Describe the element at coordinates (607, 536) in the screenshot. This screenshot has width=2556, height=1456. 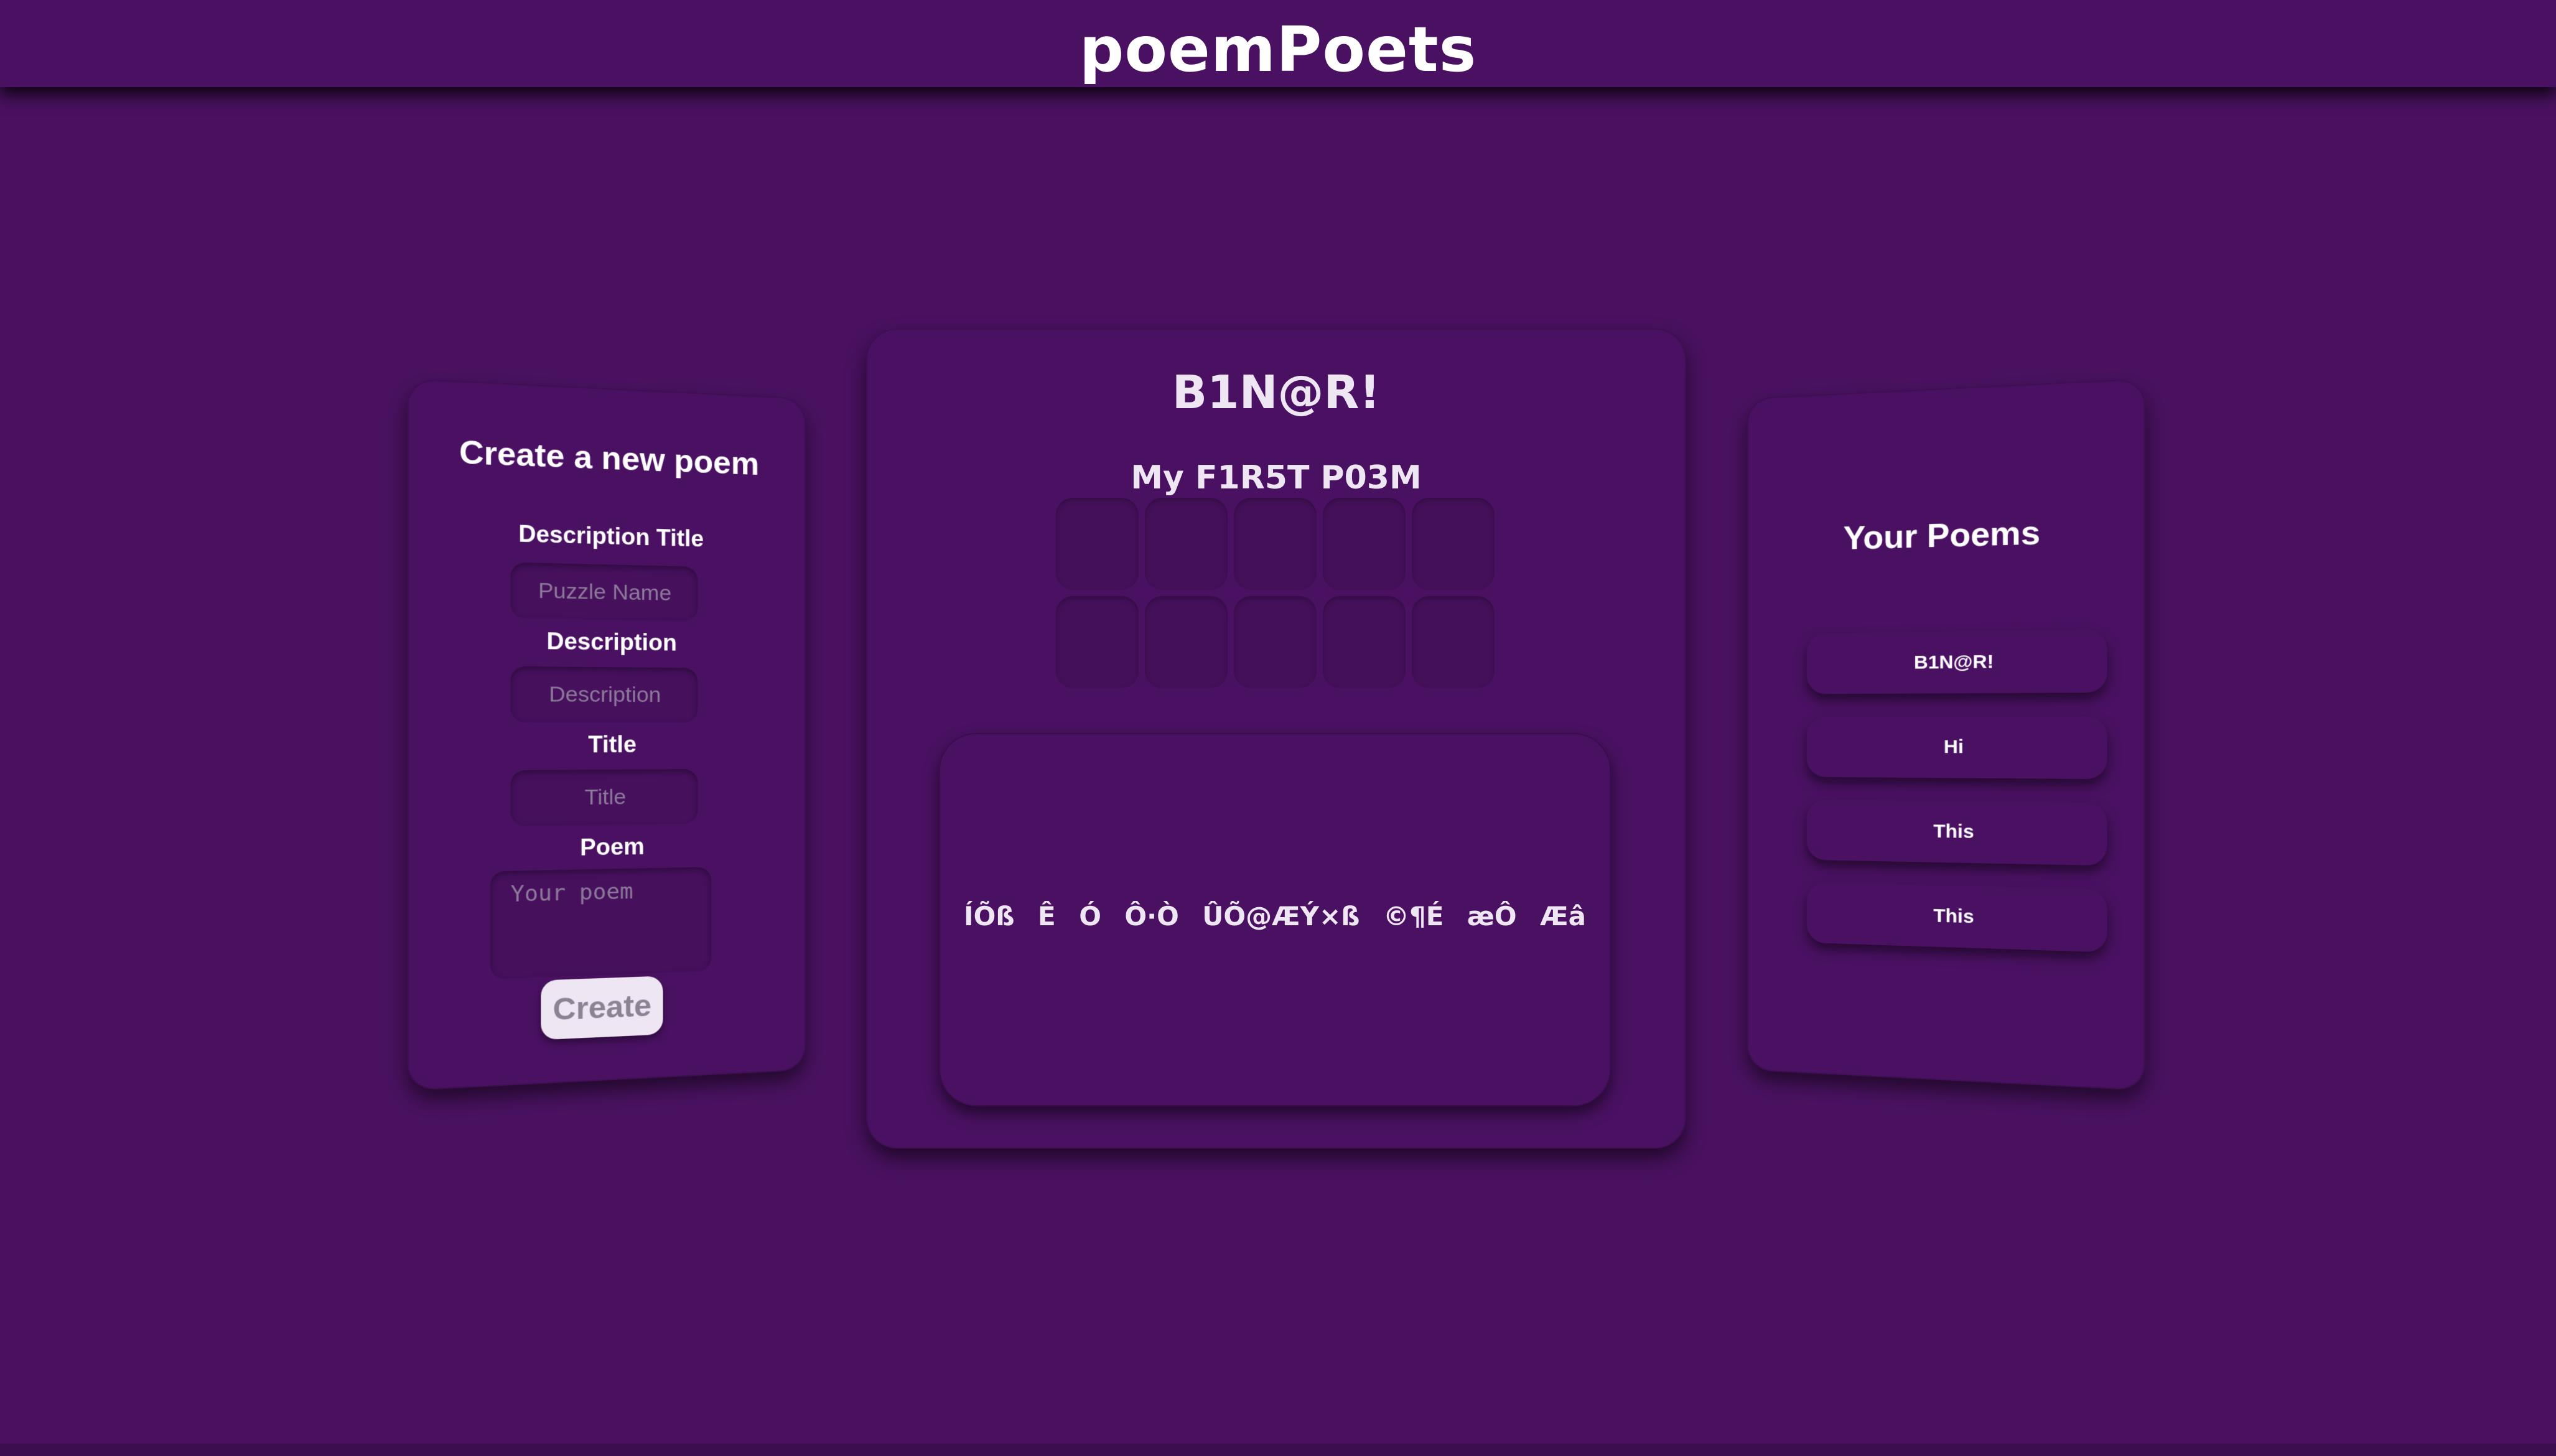
I see `description-title-label: Description Title` at that location.